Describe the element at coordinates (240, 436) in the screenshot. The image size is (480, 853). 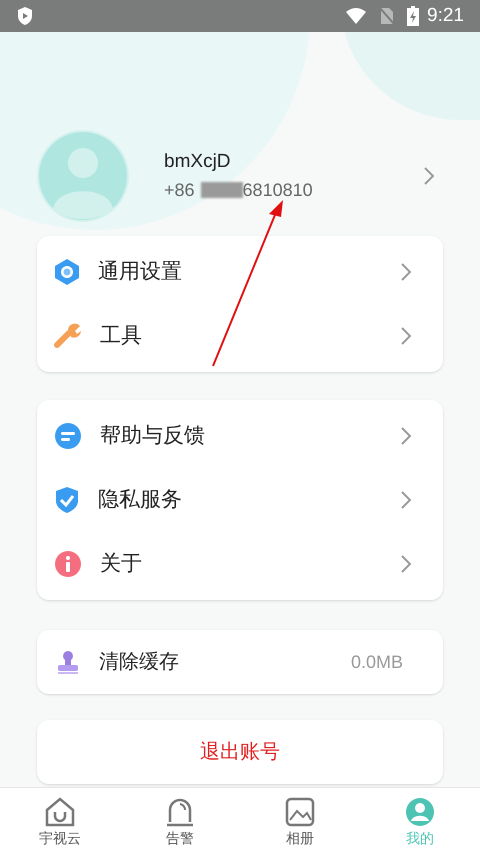
I see `menu-item: 帮助与反馈` at that location.